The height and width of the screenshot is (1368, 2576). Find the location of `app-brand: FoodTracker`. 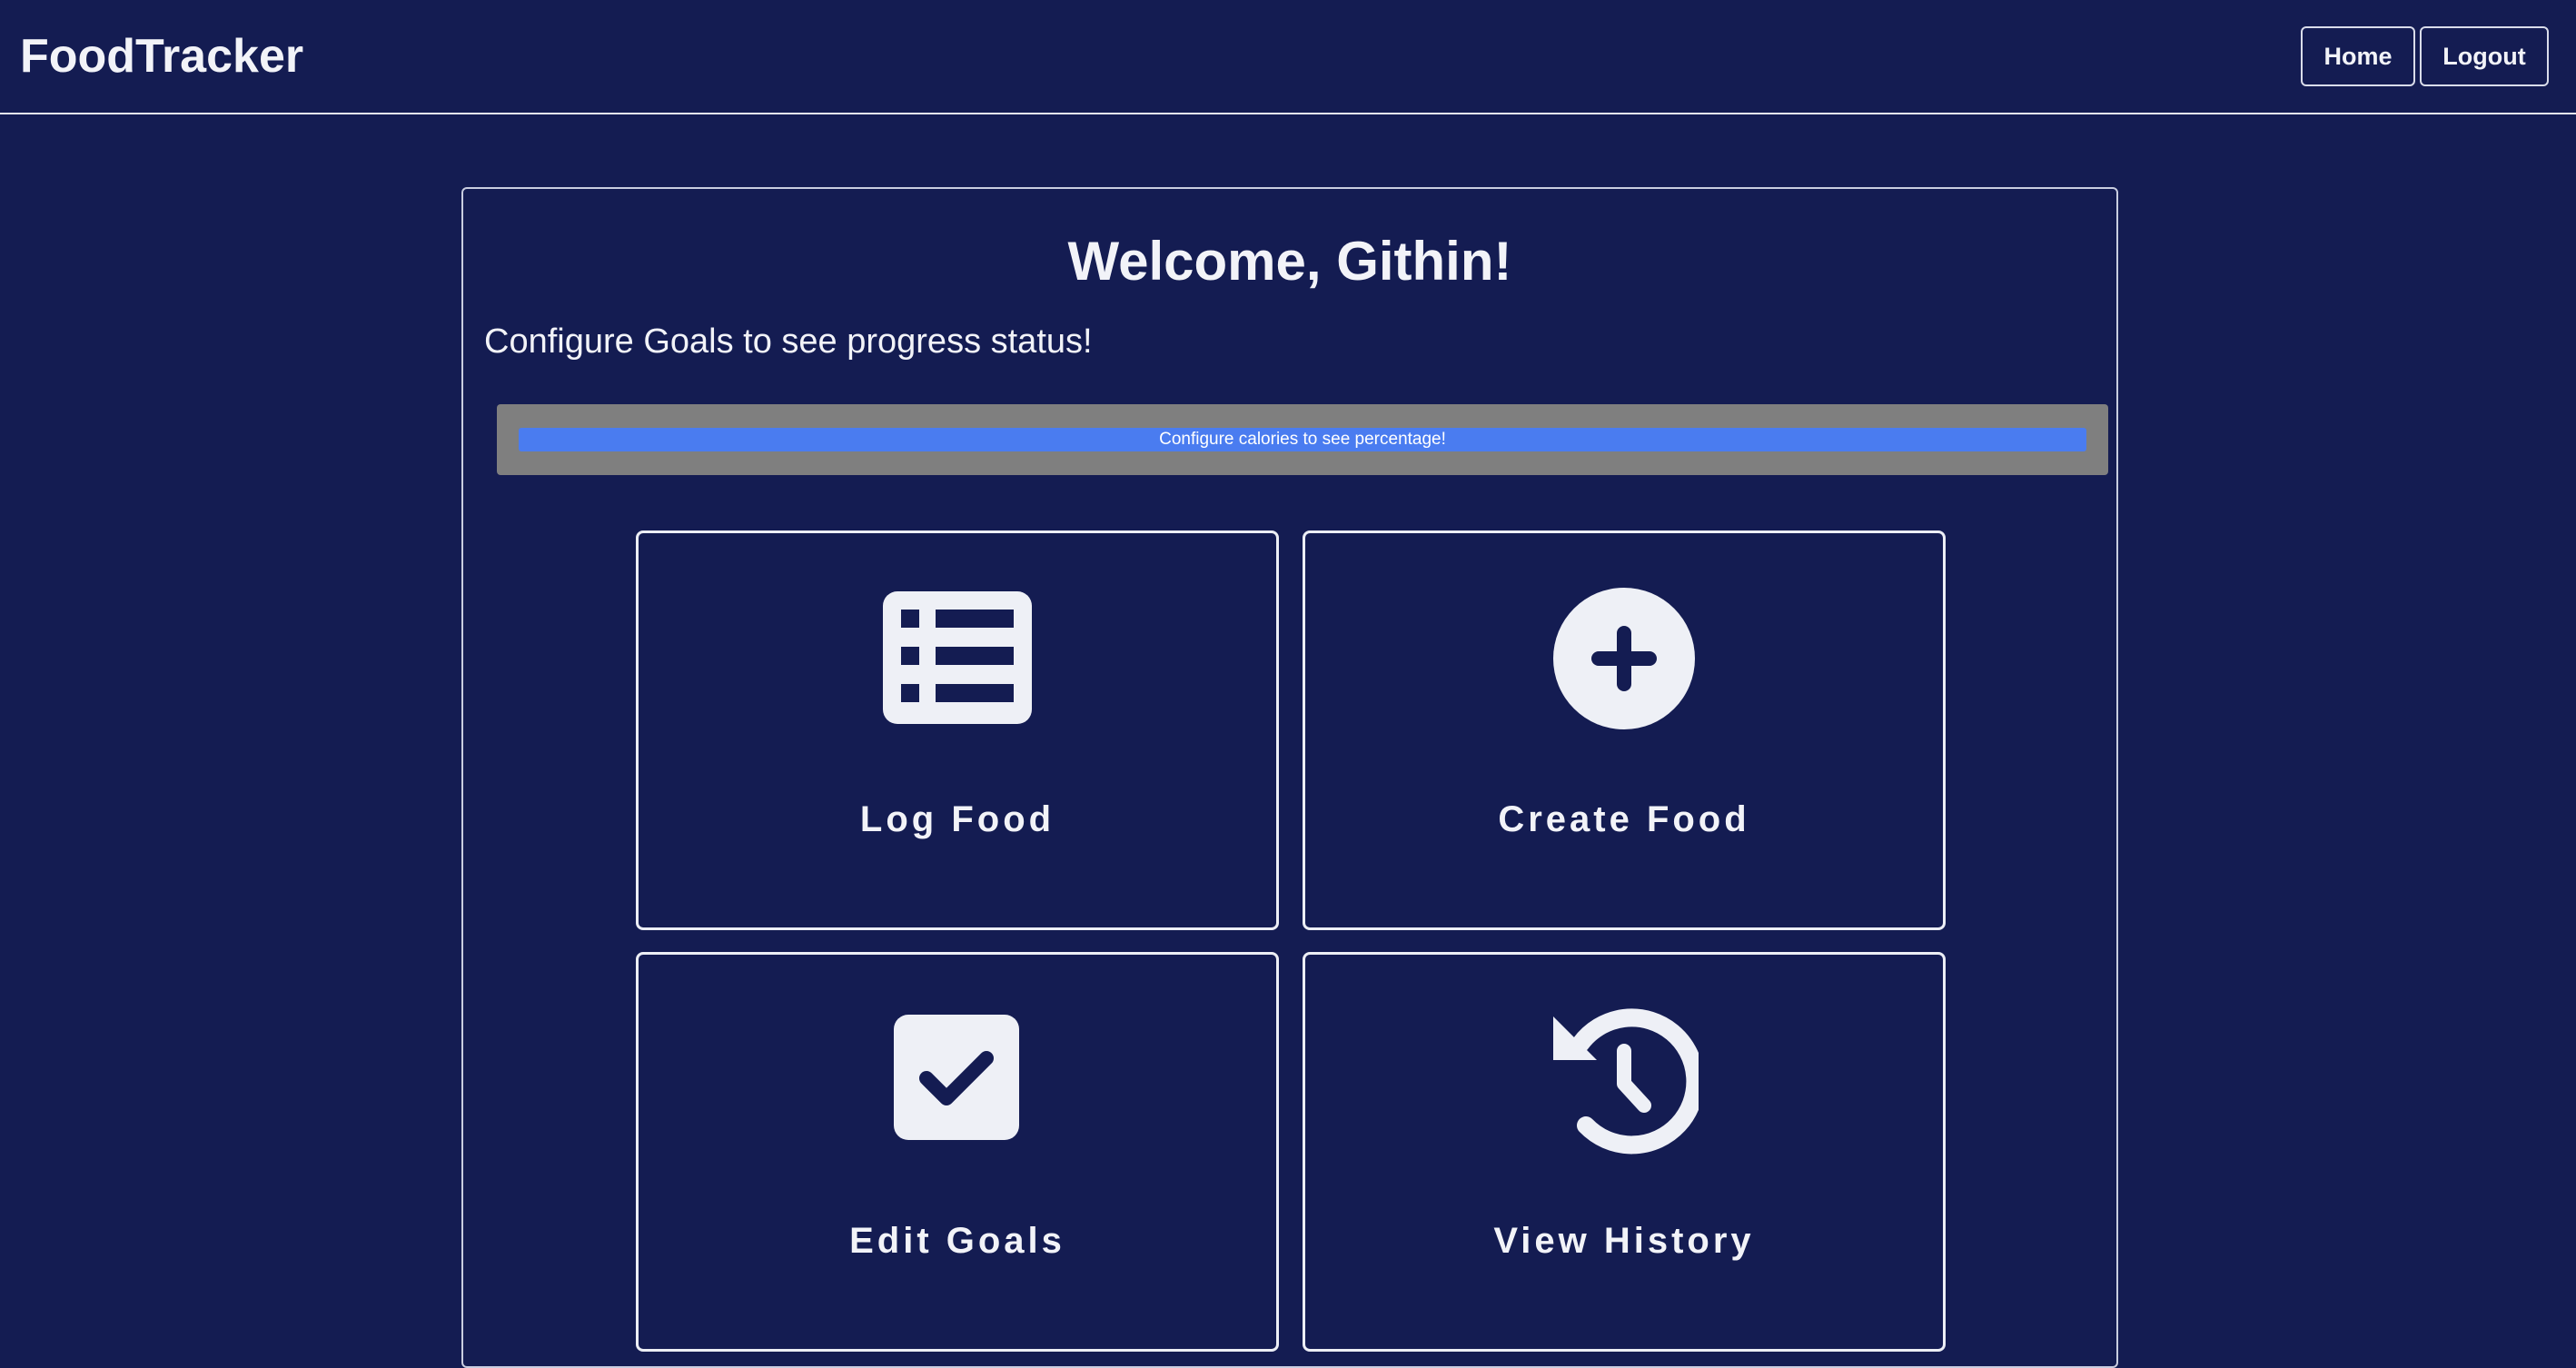

app-brand: FoodTracker is located at coordinates (161, 56).